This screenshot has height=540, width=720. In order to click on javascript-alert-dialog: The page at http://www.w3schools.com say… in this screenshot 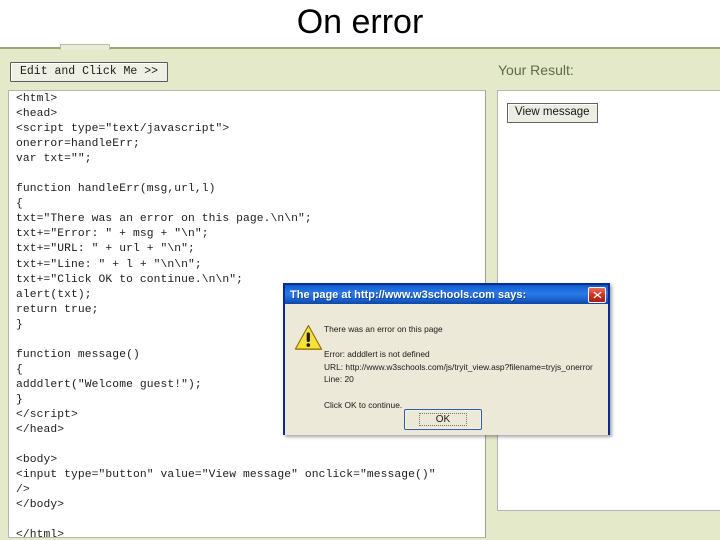, I will do `click(446, 359)`.